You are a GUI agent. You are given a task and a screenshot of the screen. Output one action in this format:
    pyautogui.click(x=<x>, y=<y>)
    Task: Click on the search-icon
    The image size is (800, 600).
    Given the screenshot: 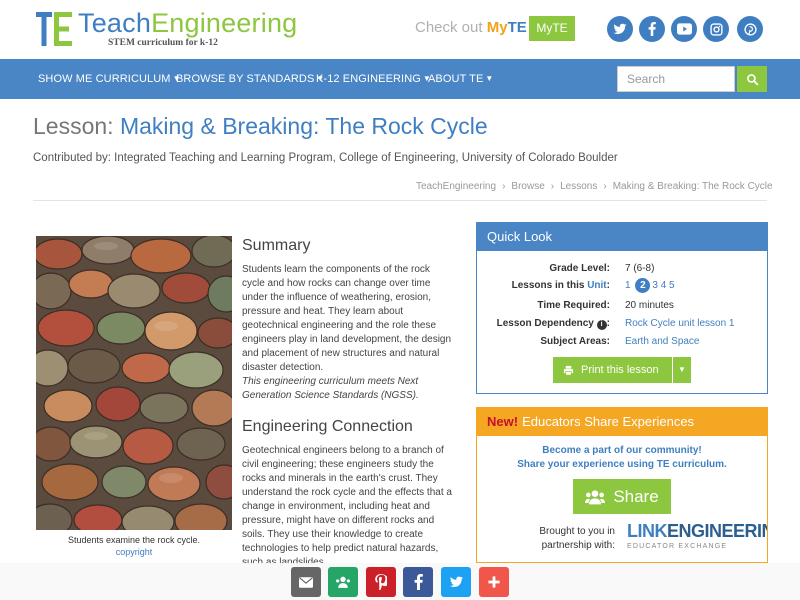 What is the action you would take?
    pyautogui.click(x=752, y=79)
    